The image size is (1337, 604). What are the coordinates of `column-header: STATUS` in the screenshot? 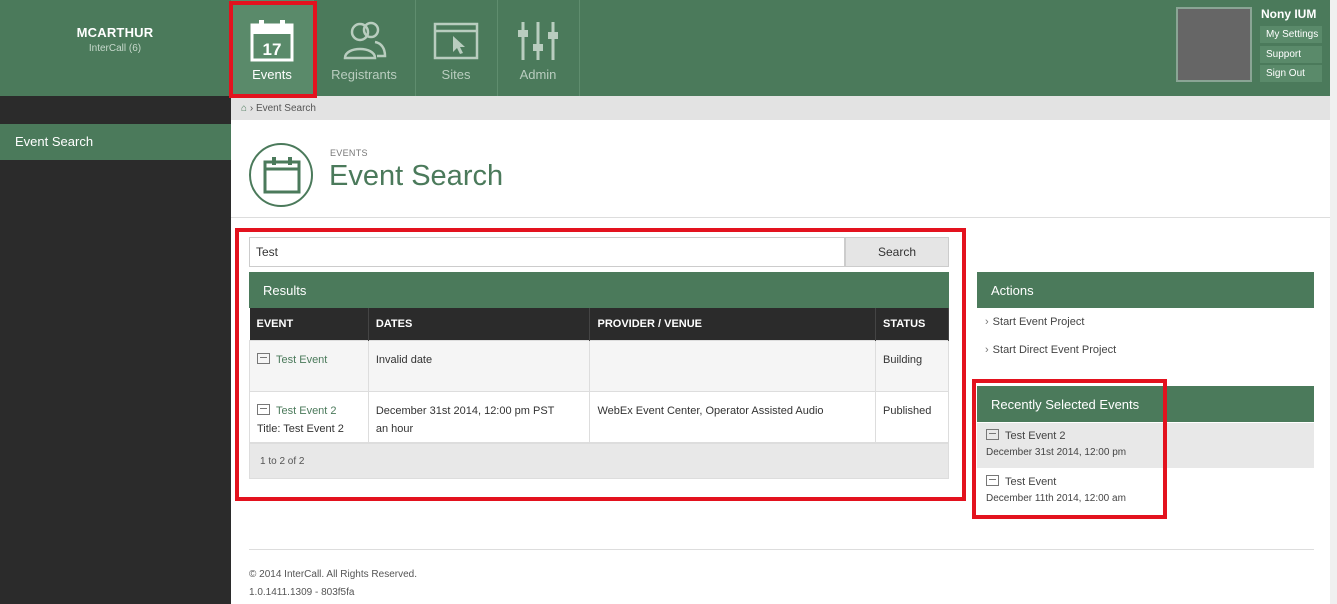 It's located at (912, 324).